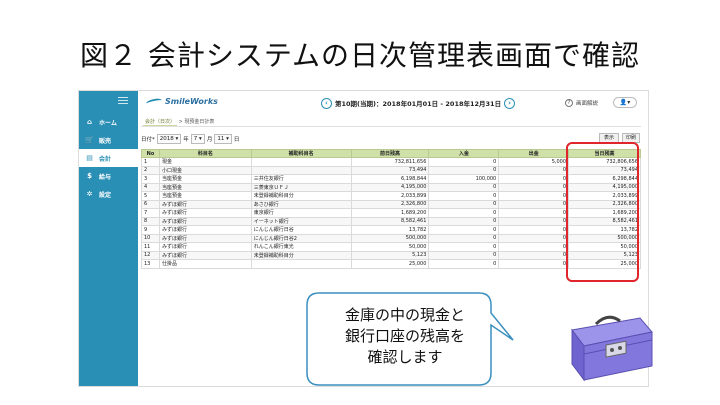 The image size is (720, 405). I want to click on previous-balance-cell: 732,811,656, so click(390, 162).